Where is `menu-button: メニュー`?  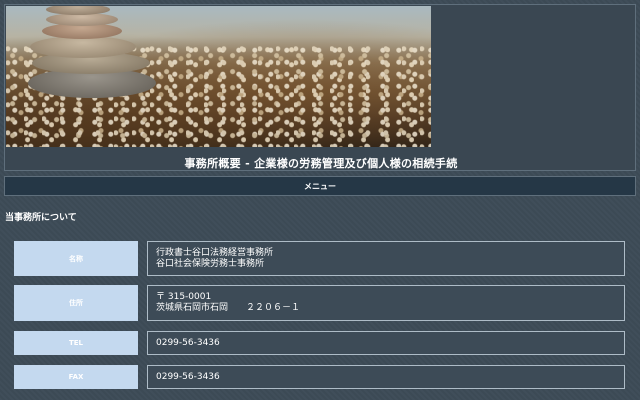
menu-button: メニュー is located at coordinates (320, 186).